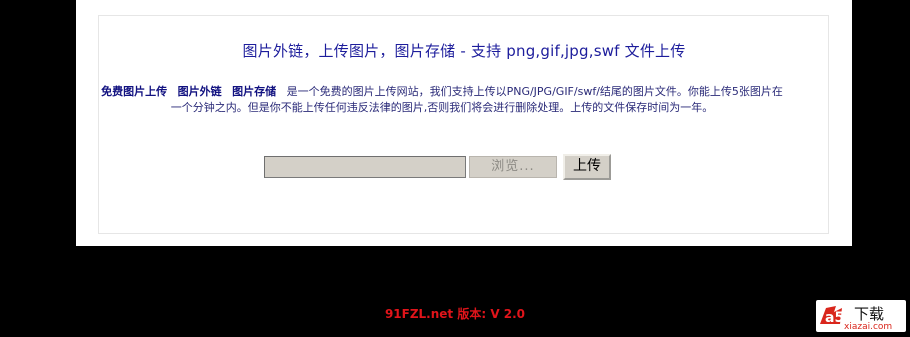  I want to click on page-heading: 图片外链，上传图片，图片存储 - 支持 png,gif,jpg,swf 文件上传, so click(464, 51).